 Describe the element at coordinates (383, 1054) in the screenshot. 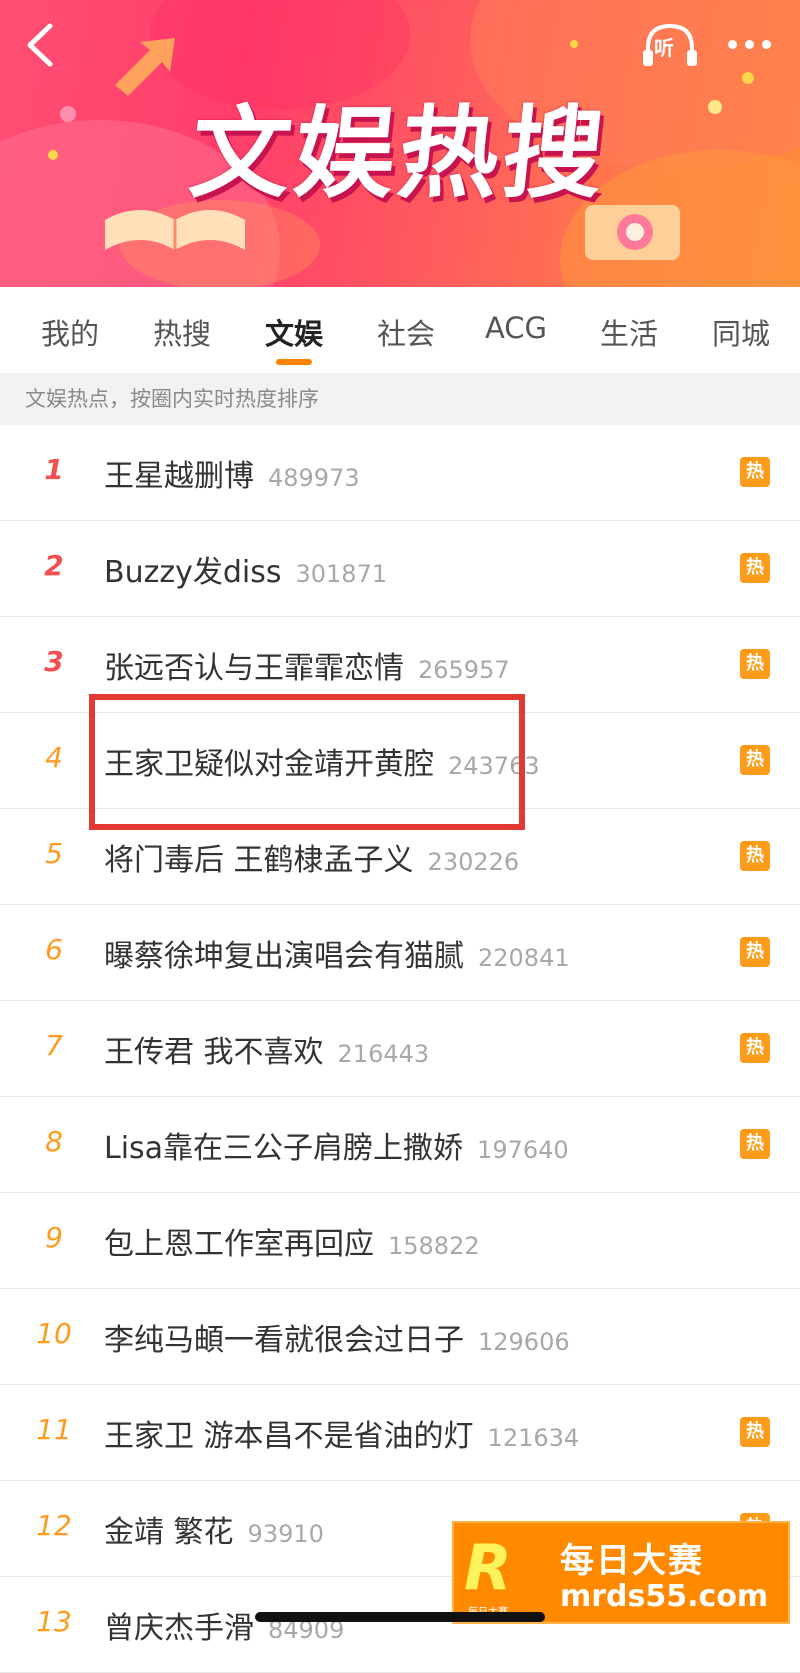

I see `heat-count: 216443` at that location.